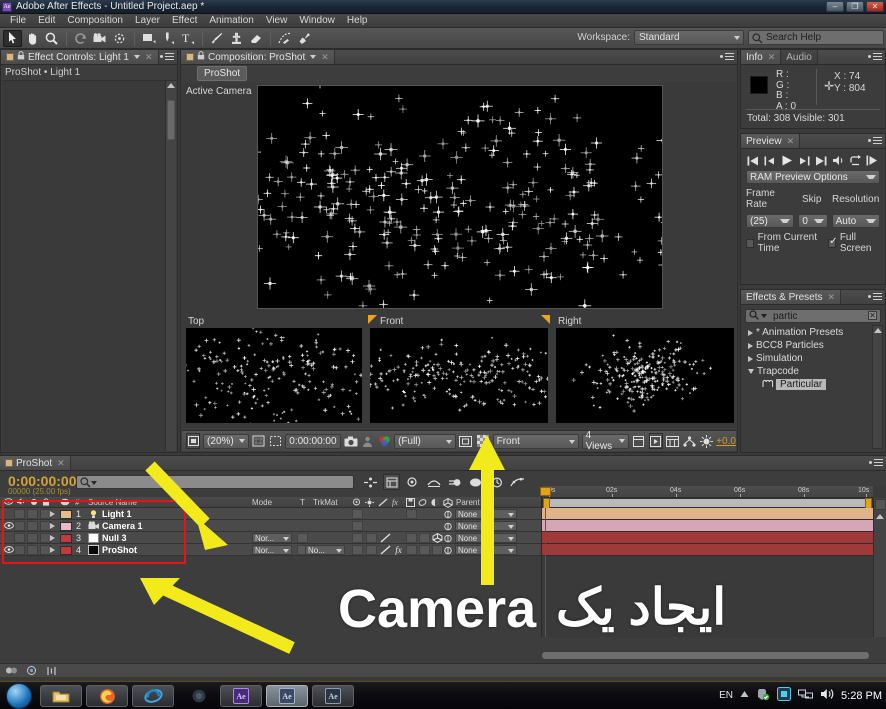  I want to click on effects-tree-item-trapcode: Trapcode, so click(807, 371).